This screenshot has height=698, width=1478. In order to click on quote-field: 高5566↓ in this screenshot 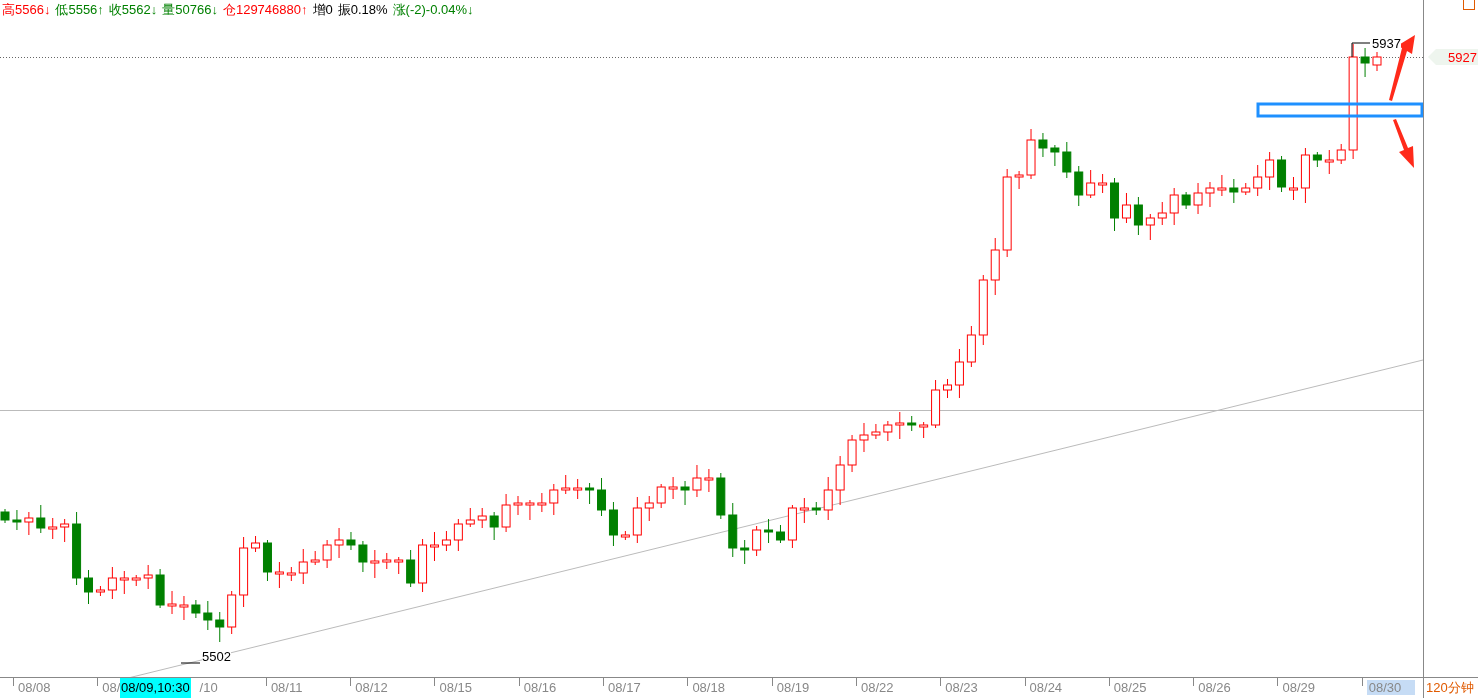, I will do `click(26, 10)`.